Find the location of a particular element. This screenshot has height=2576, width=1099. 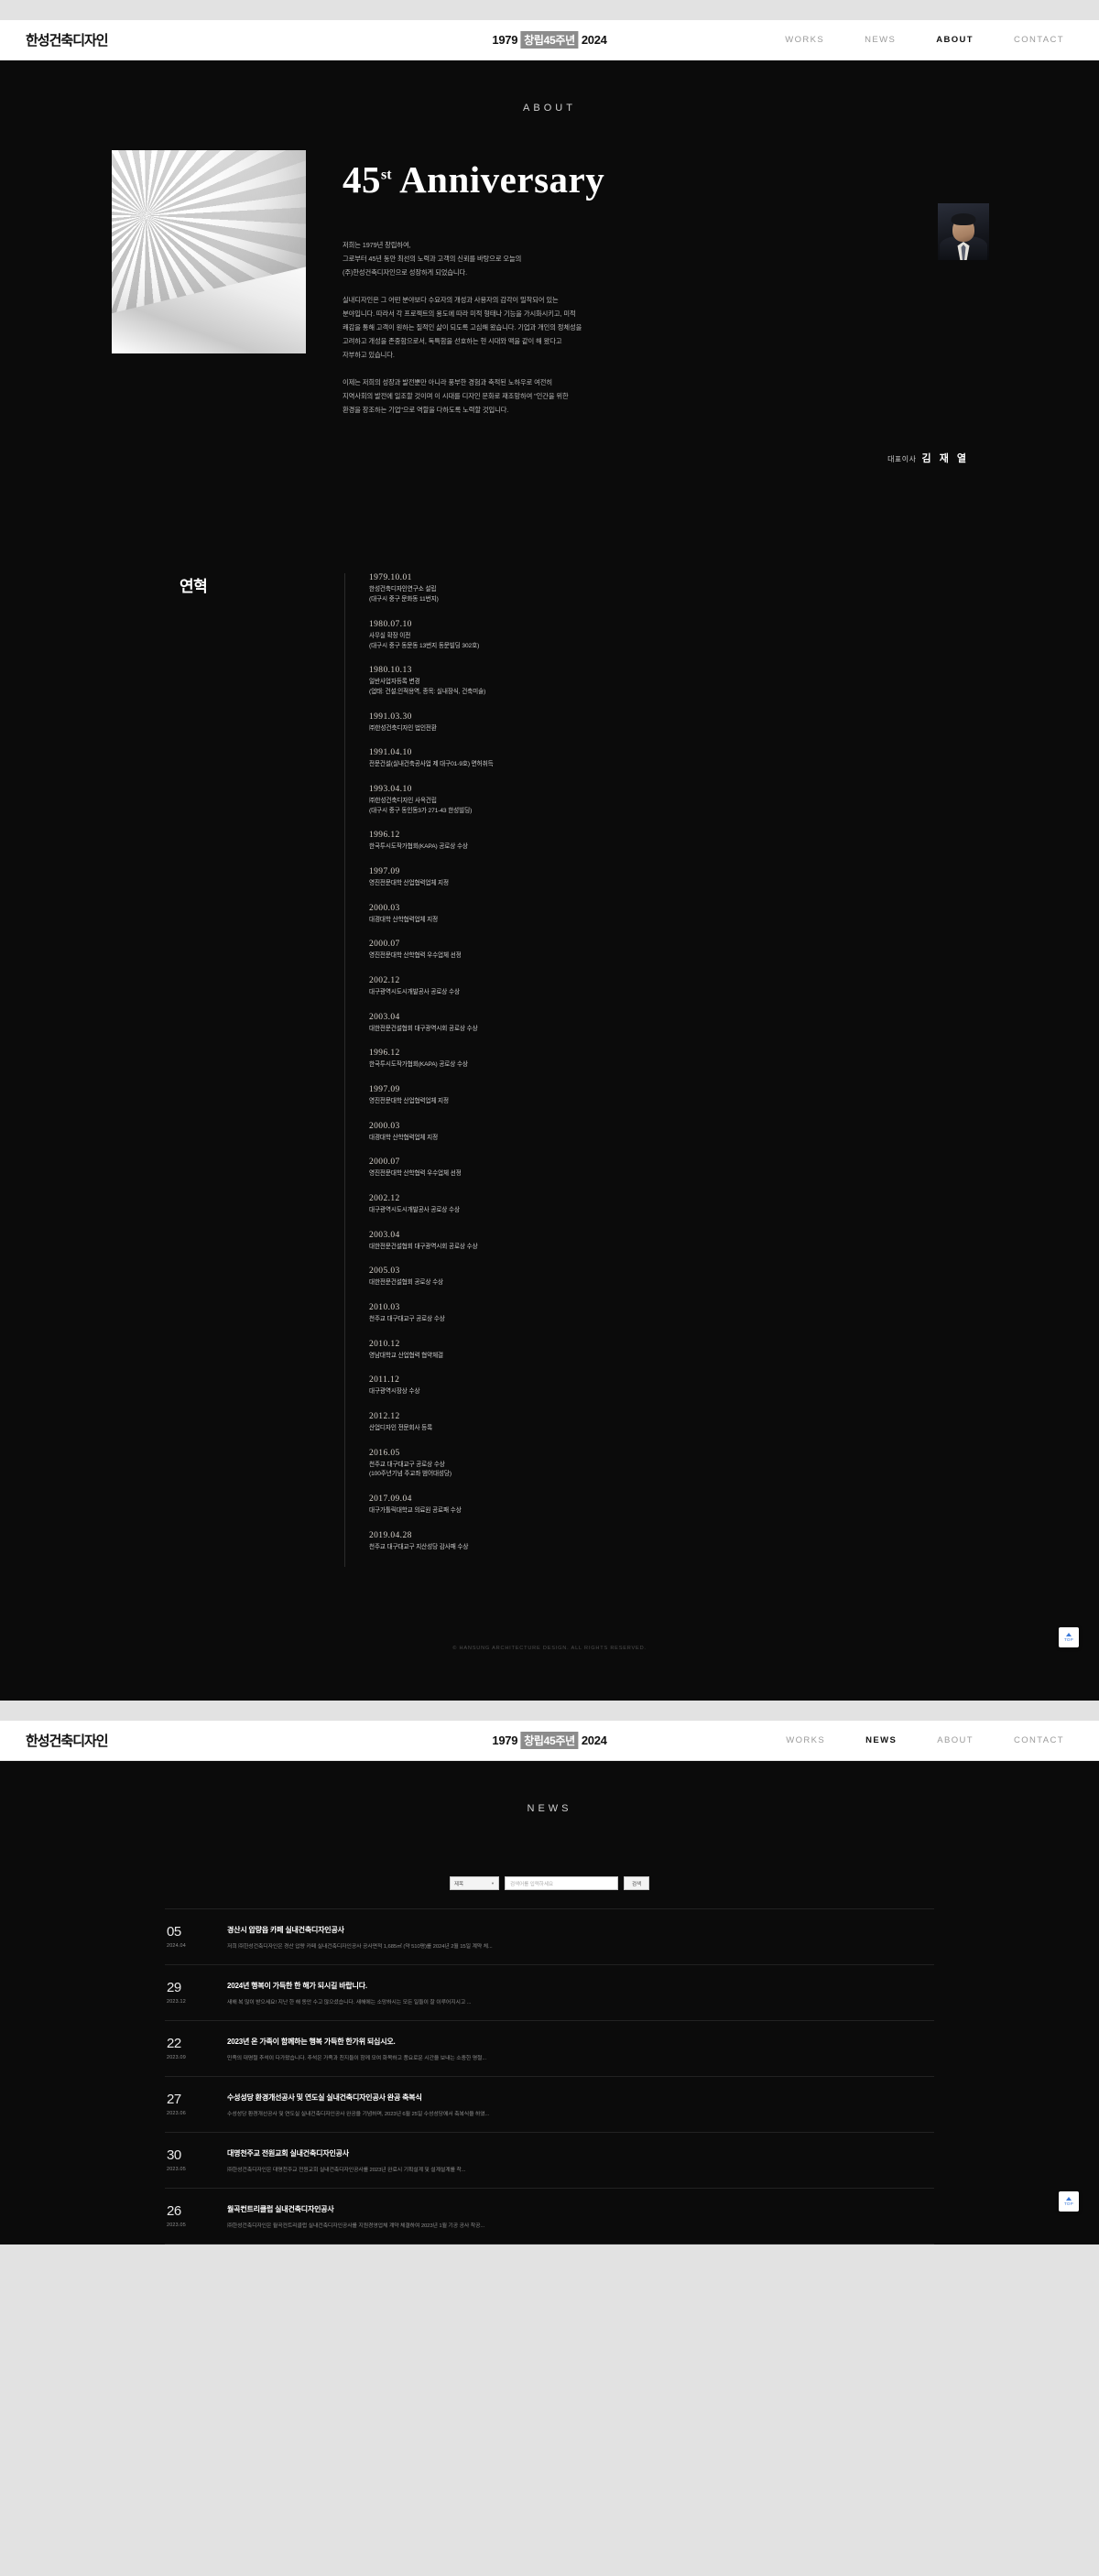

history-item: 1991.04.10 전문건설(실내건축공사업 제 대구01-9호) 면허취득 is located at coordinates (540, 759).